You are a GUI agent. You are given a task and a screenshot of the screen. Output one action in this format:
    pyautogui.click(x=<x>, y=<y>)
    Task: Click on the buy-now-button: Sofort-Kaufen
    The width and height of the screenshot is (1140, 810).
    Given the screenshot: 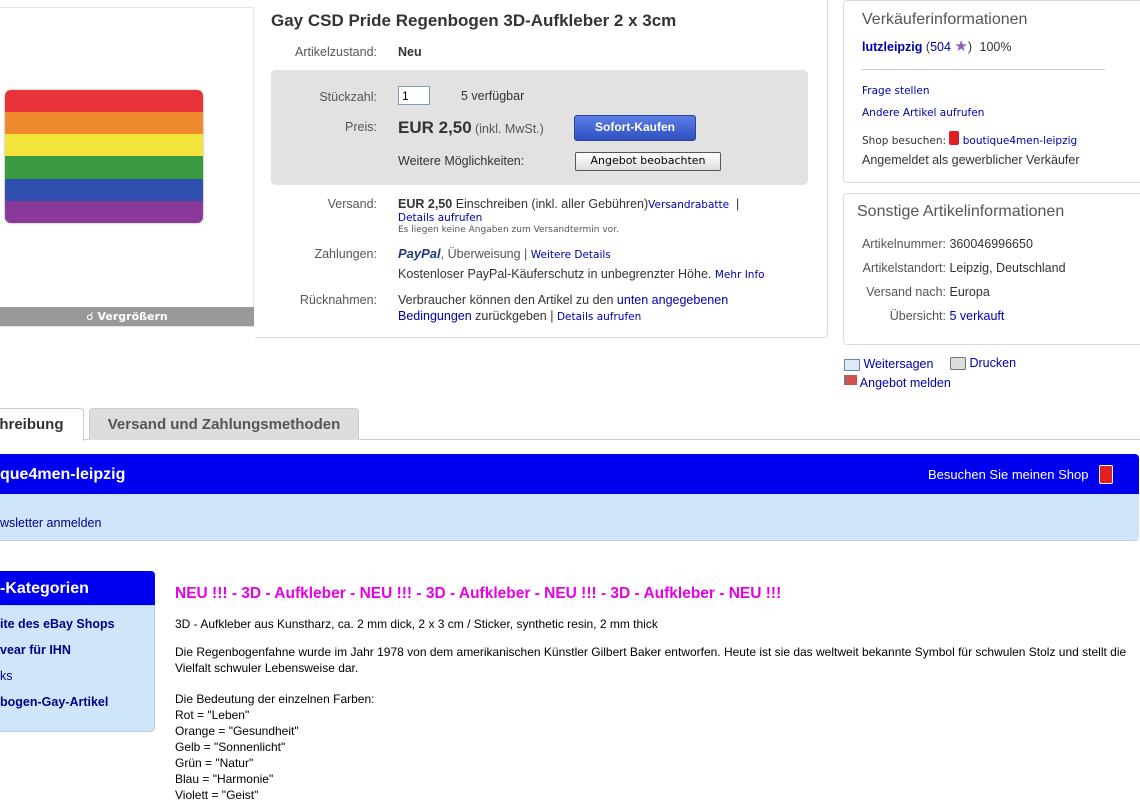 What is the action you would take?
    pyautogui.click(x=635, y=128)
    